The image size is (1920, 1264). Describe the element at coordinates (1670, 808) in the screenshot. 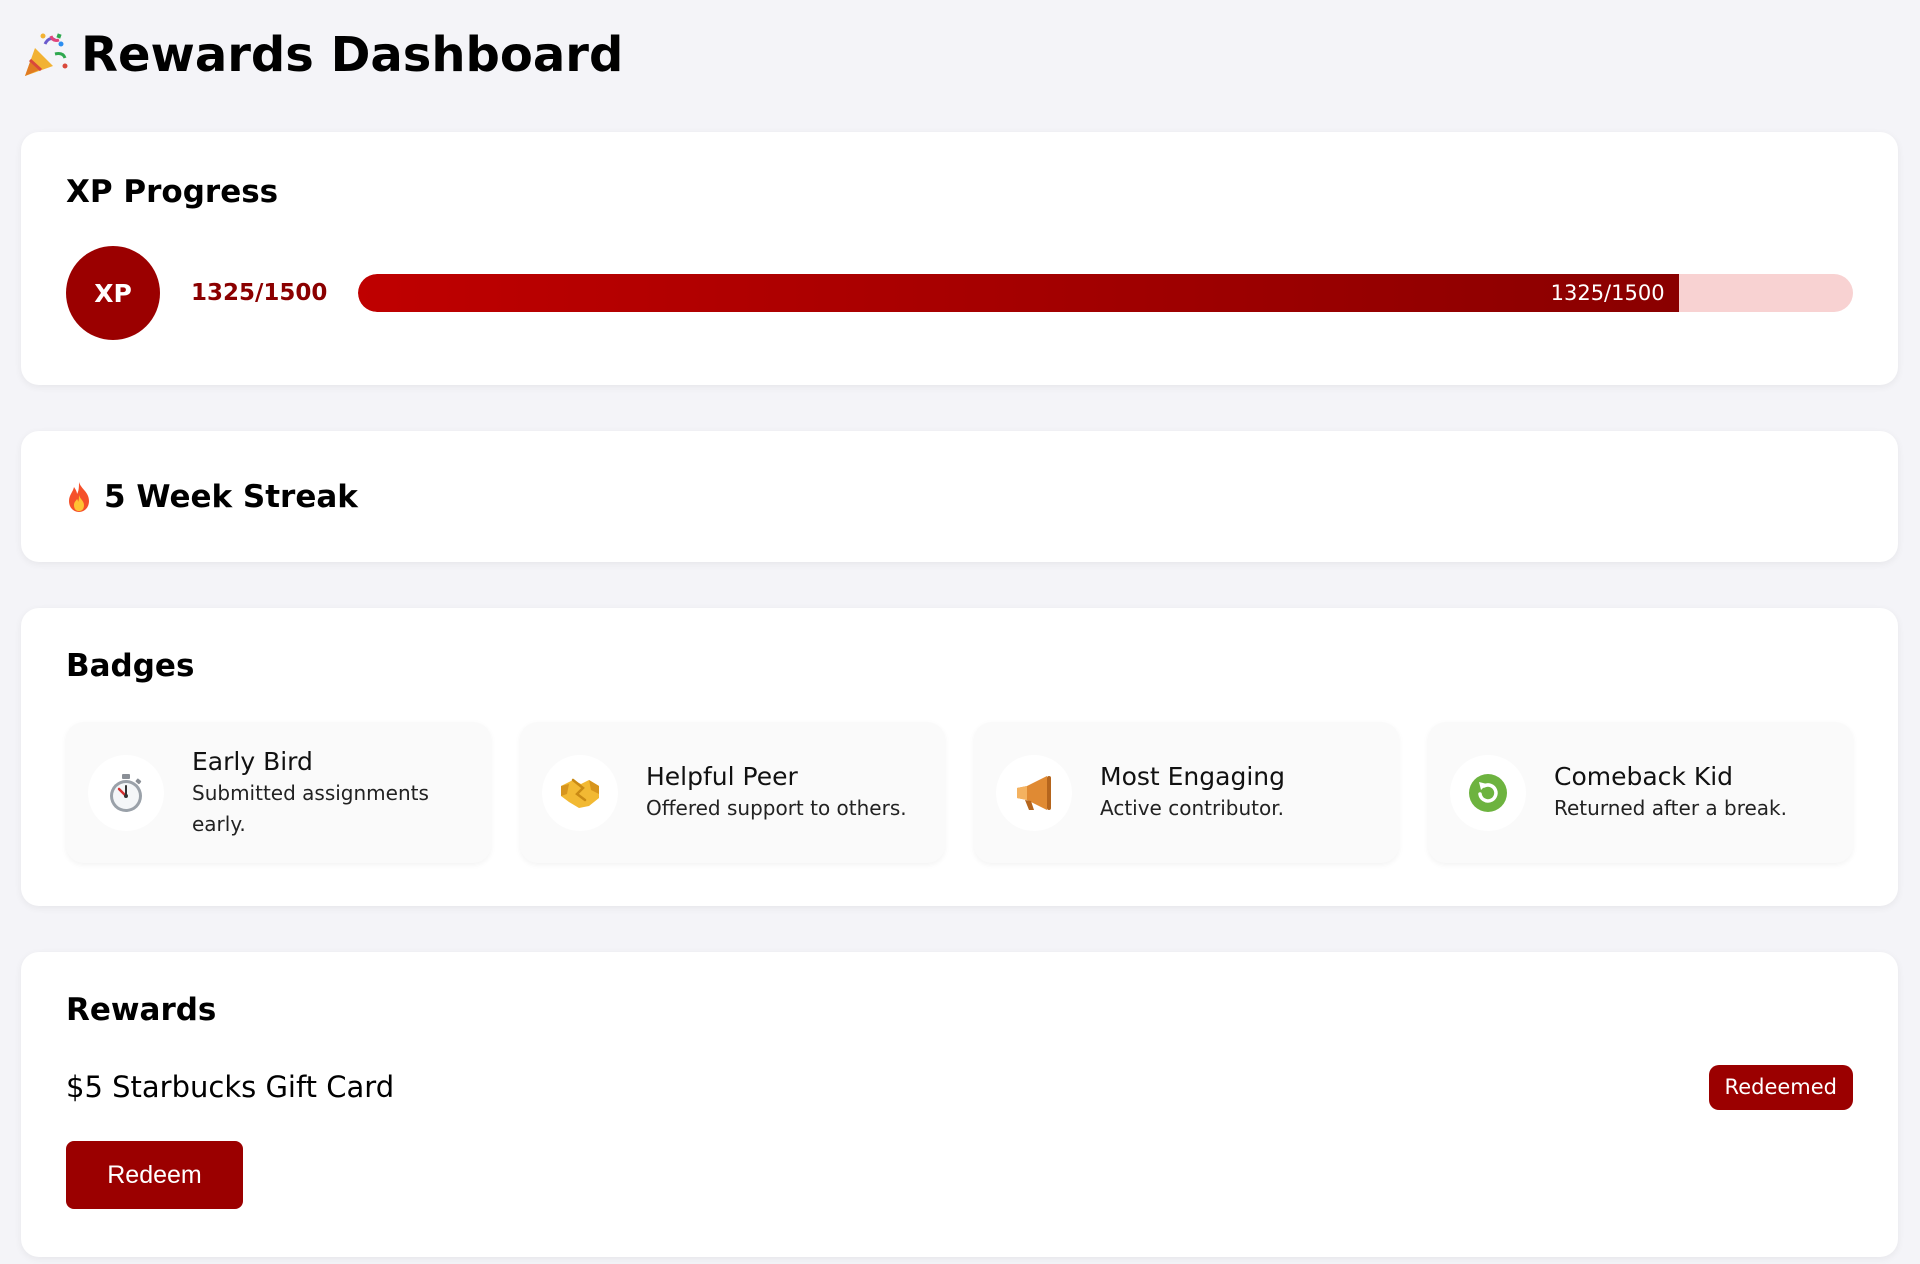

I see `badge-description: Returned after a break.` at that location.